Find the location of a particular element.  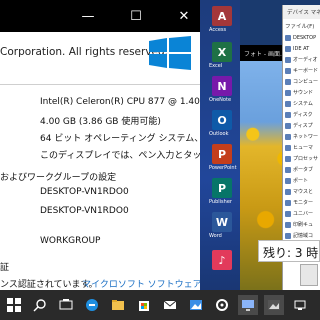

desktop-icon-label: Outlook is located at coordinates (219, 134).